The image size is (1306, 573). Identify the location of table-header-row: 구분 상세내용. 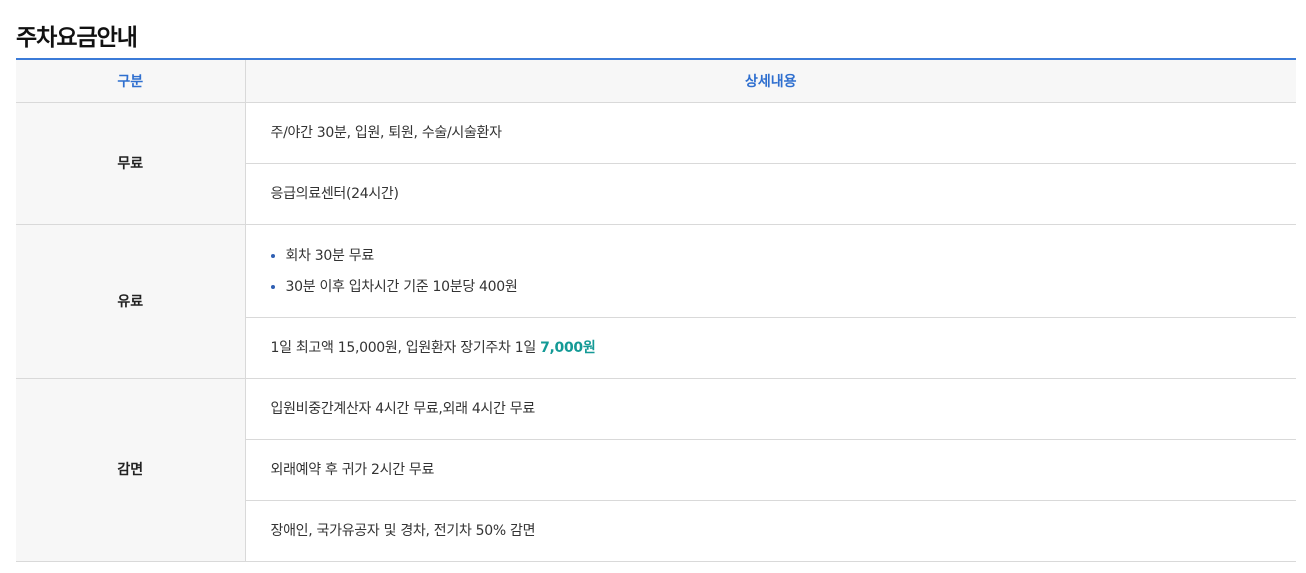
(656, 81).